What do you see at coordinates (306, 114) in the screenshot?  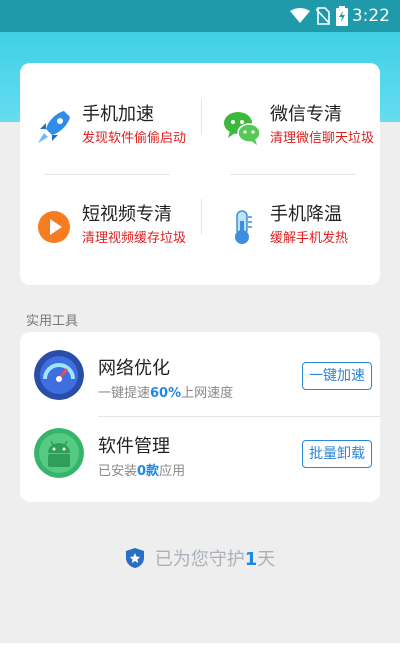 I see `feature-title: 微信专清` at bounding box center [306, 114].